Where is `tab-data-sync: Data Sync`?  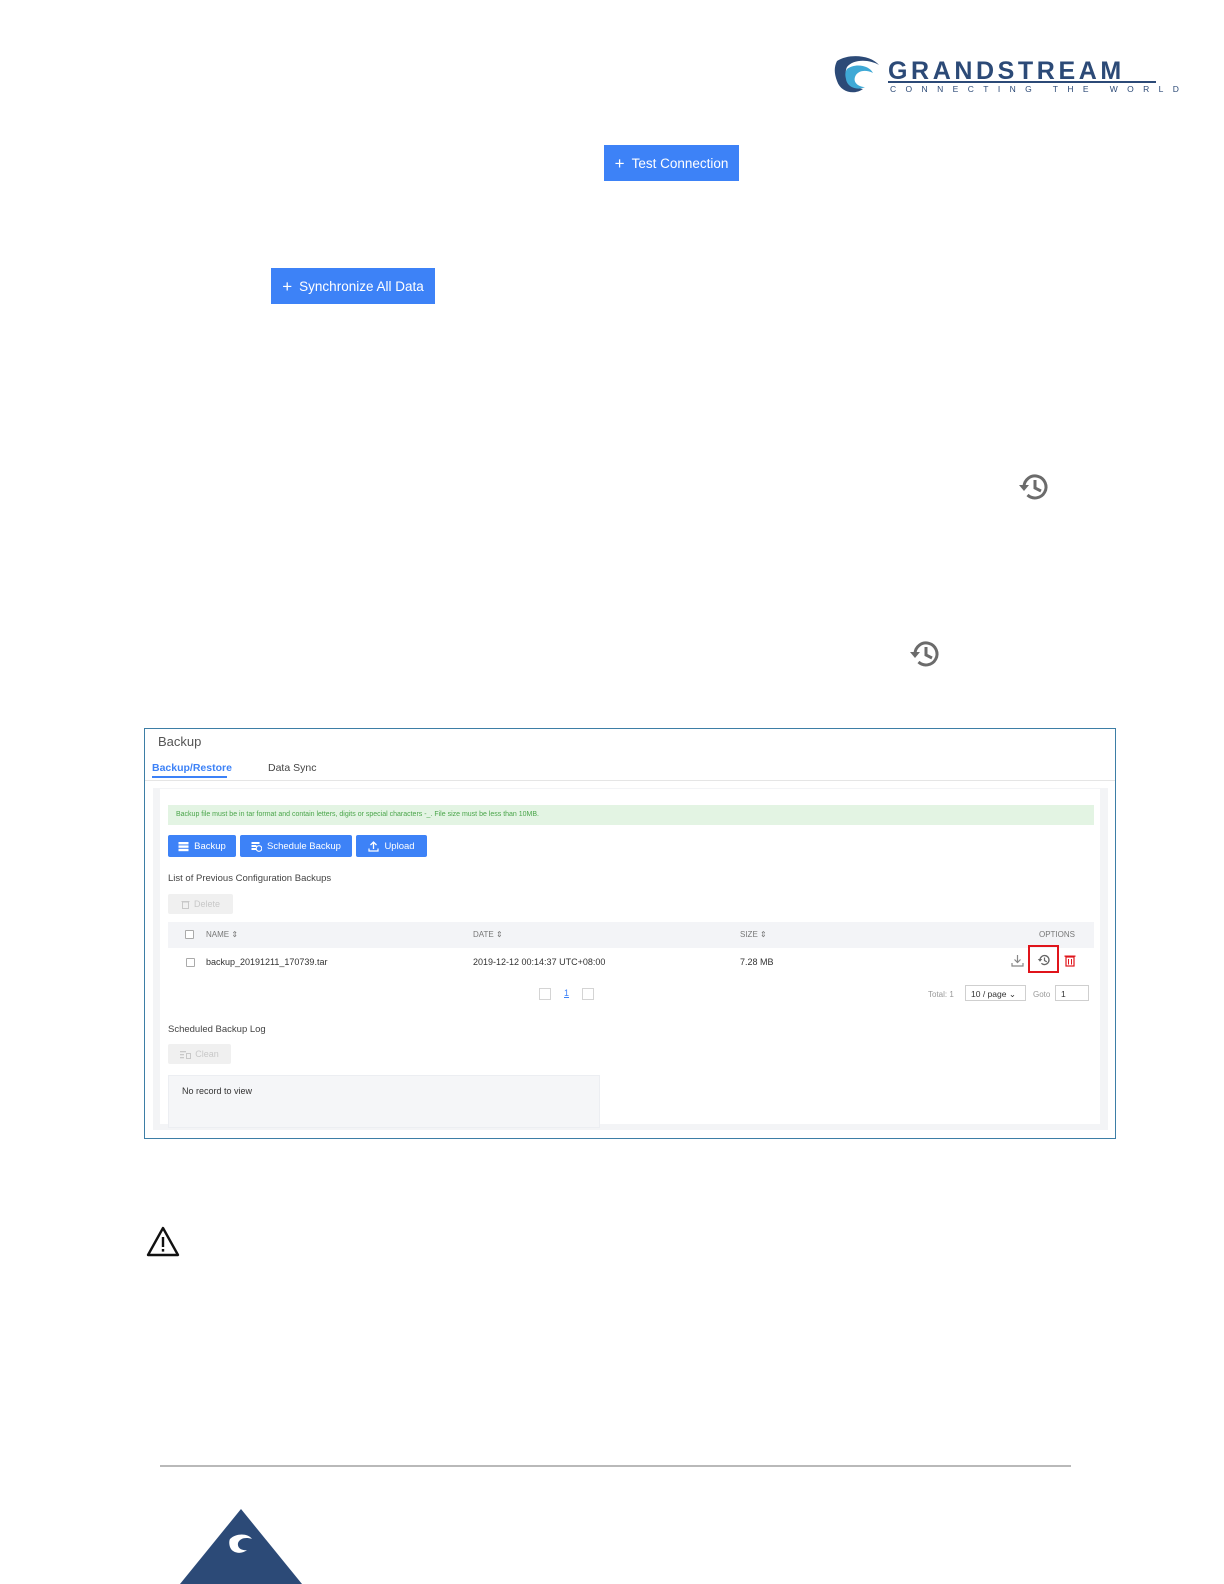 tab-data-sync: Data Sync is located at coordinates (292, 768).